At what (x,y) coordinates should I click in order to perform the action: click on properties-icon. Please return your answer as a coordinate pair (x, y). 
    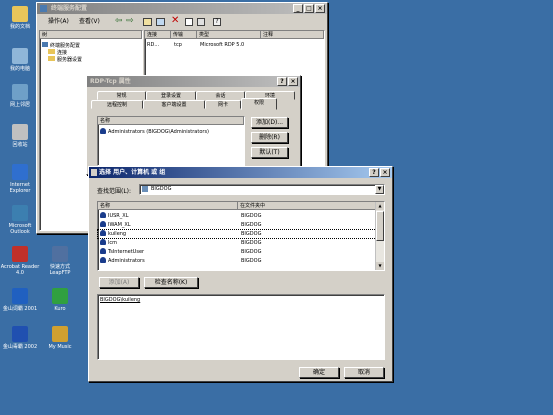
    Looking at the image, I should click on (160, 22).